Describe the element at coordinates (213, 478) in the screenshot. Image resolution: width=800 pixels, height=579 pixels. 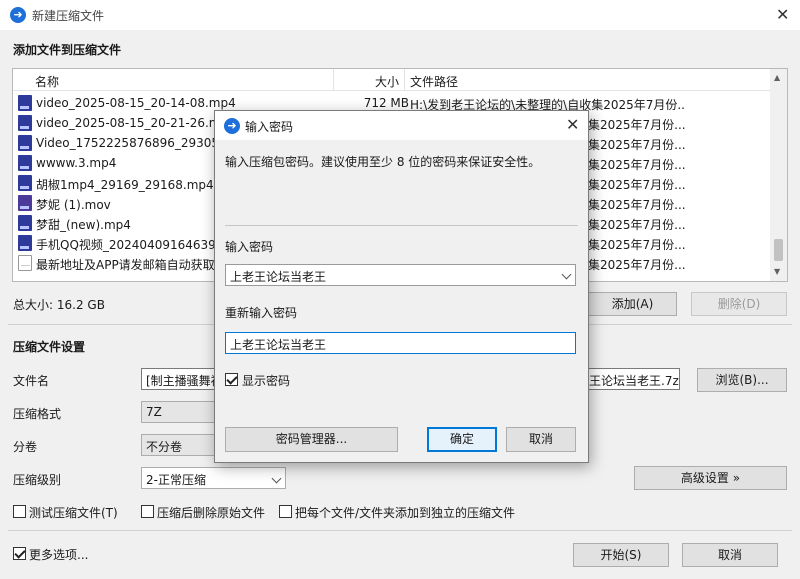
I see `level-select: 2-正常压缩` at that location.